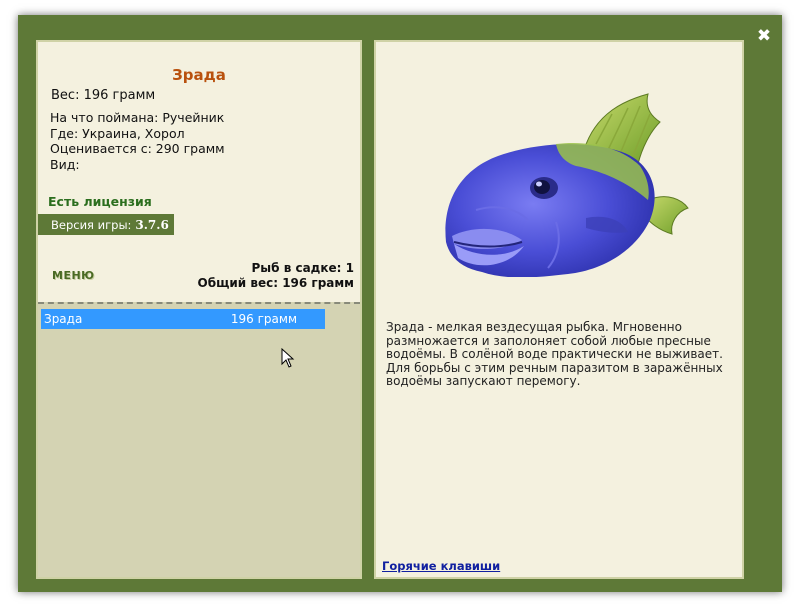  What do you see at coordinates (288, 358) in the screenshot?
I see `mouse-cursor-icon` at bounding box center [288, 358].